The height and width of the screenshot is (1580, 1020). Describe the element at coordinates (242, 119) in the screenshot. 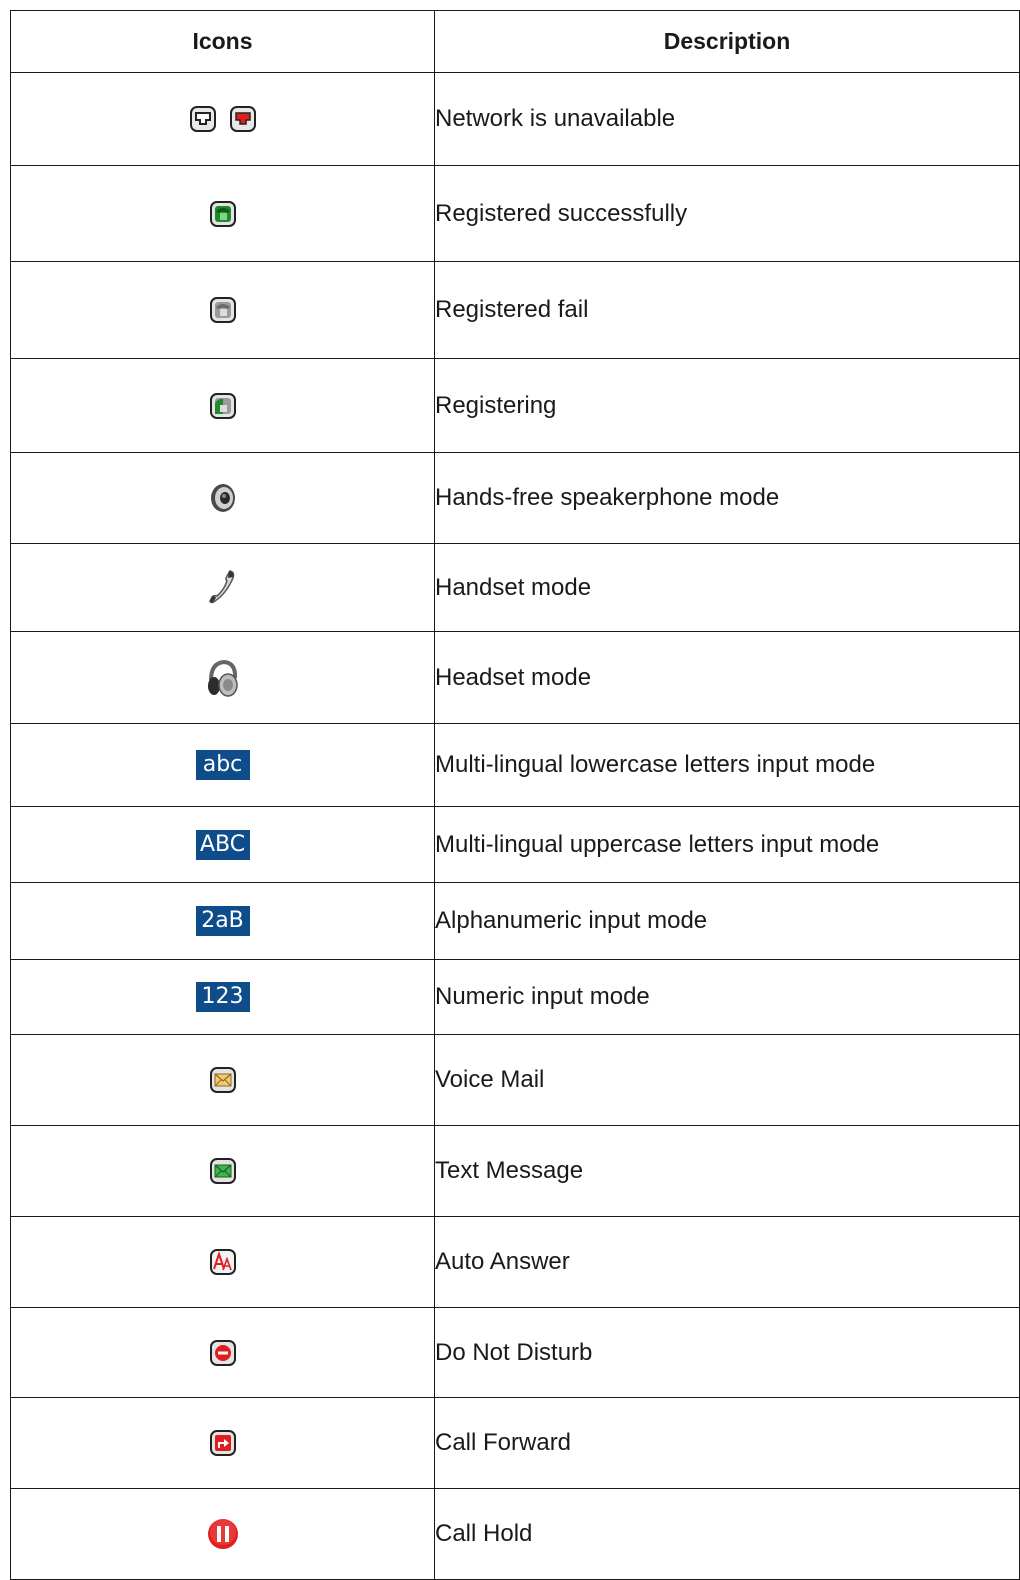

I see `network-unavailable-red-icon` at that location.